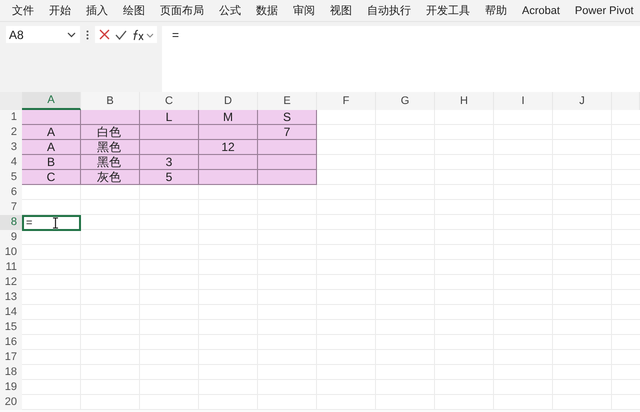 The image size is (640, 412). I want to click on table-cell: S, so click(287, 117).